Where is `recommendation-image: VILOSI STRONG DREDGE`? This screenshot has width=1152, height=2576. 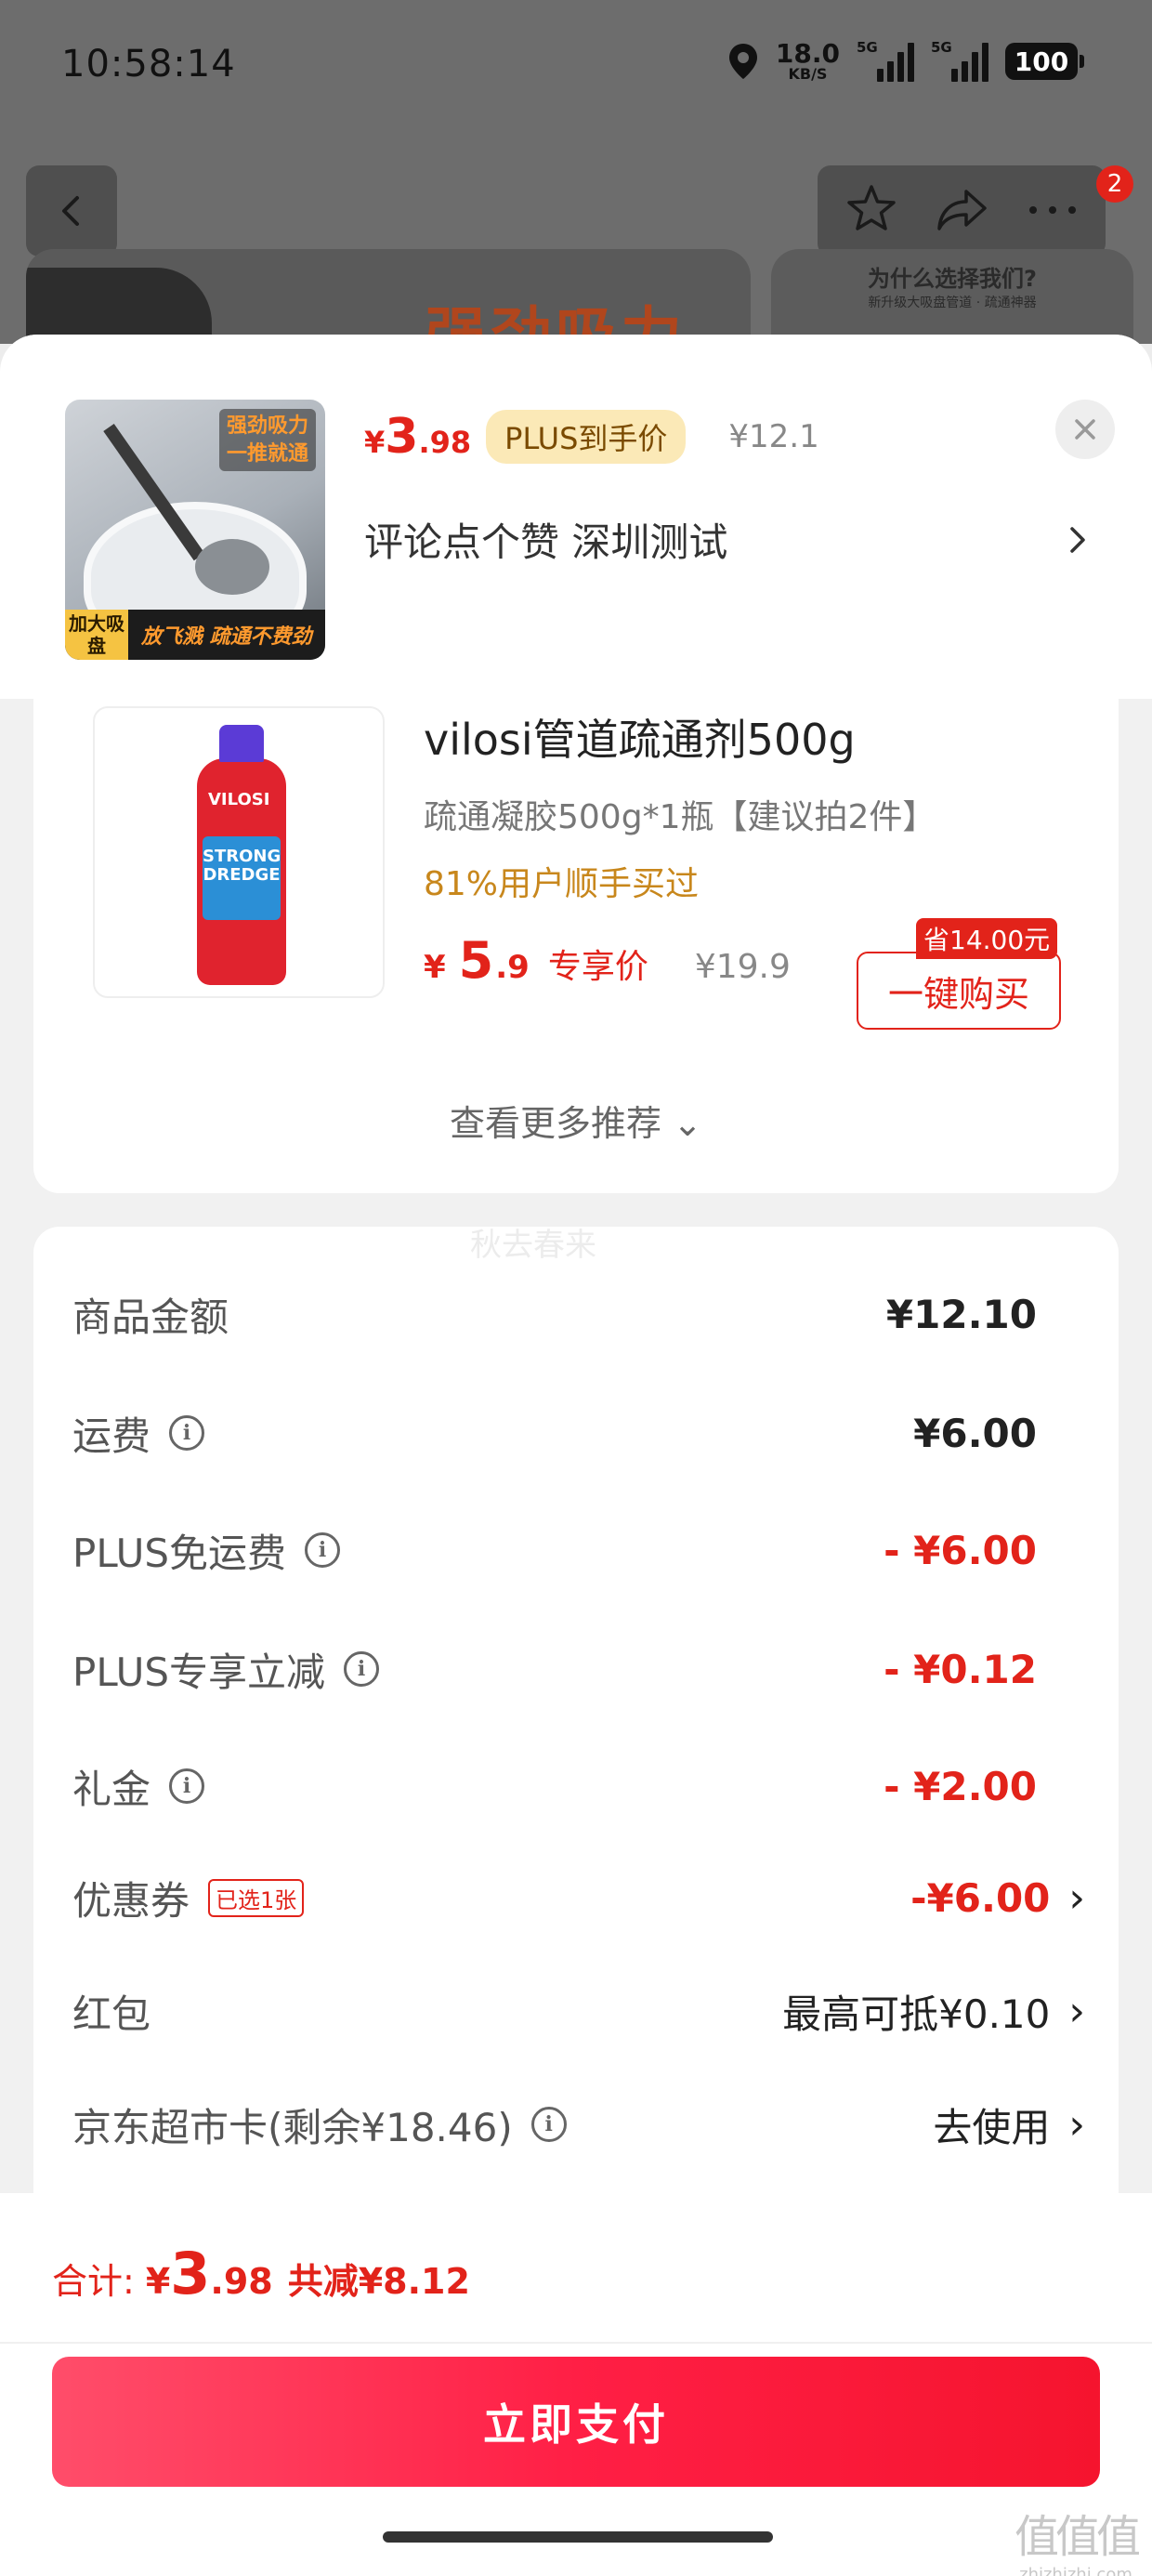
recommendation-image: VILOSI STRONG DREDGE is located at coordinates (239, 852).